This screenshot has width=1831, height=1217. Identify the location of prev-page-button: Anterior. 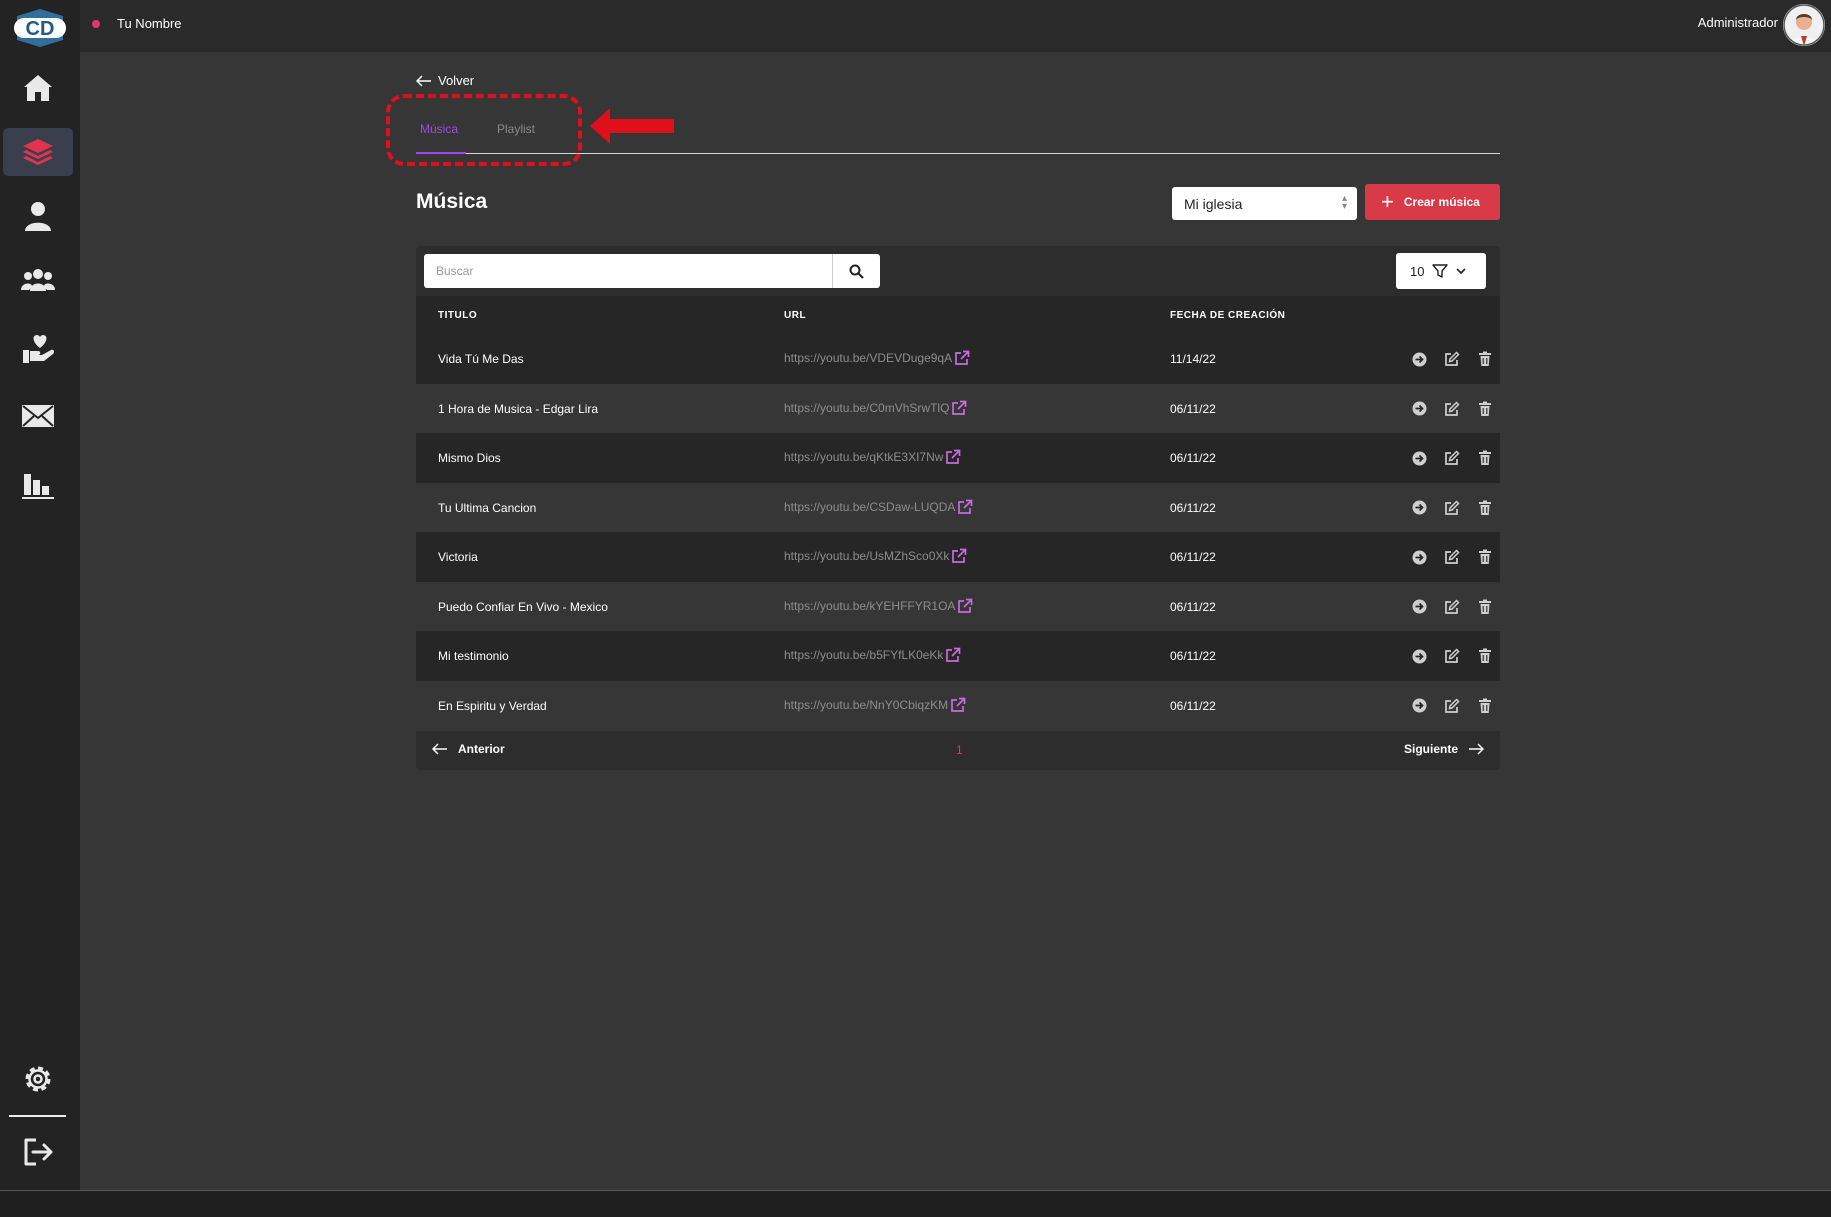
(468, 749).